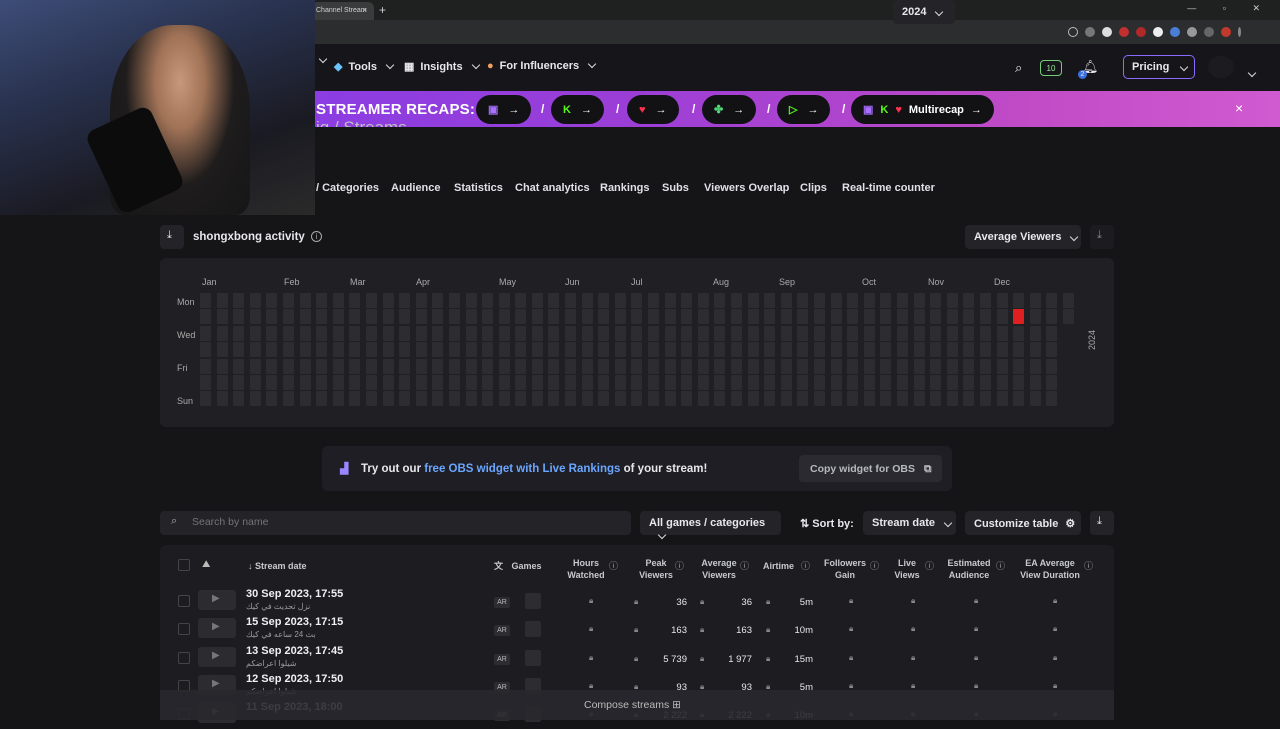  What do you see at coordinates (1073, 32) in the screenshot?
I see `search-icon` at bounding box center [1073, 32].